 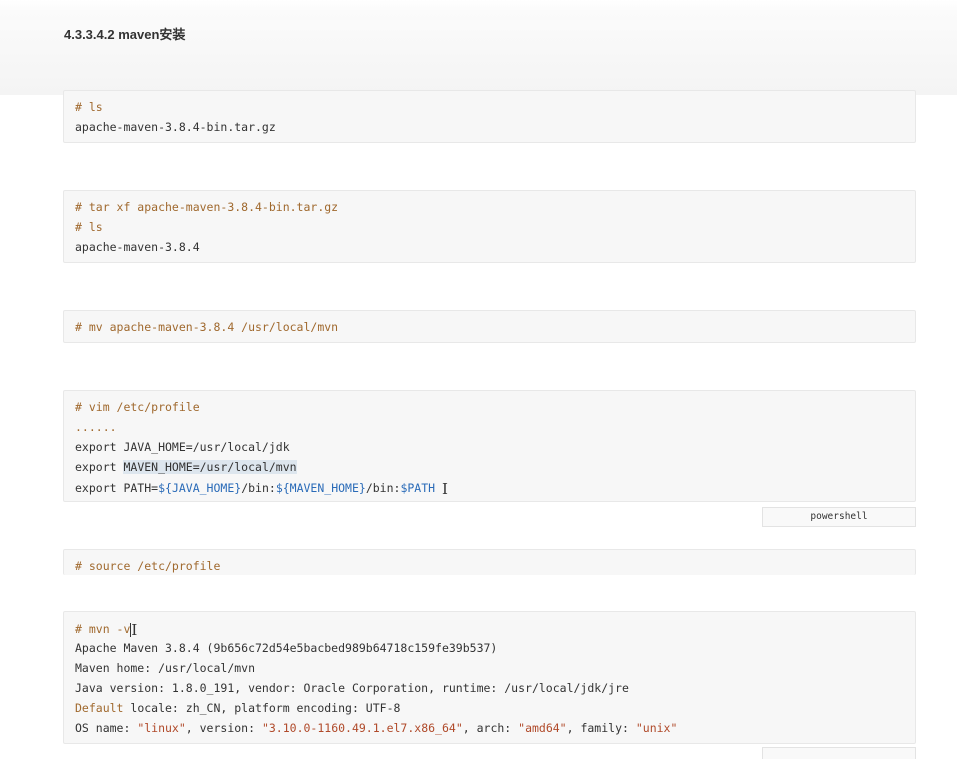 I want to click on code-token: OS name:, so click(x=106, y=728).